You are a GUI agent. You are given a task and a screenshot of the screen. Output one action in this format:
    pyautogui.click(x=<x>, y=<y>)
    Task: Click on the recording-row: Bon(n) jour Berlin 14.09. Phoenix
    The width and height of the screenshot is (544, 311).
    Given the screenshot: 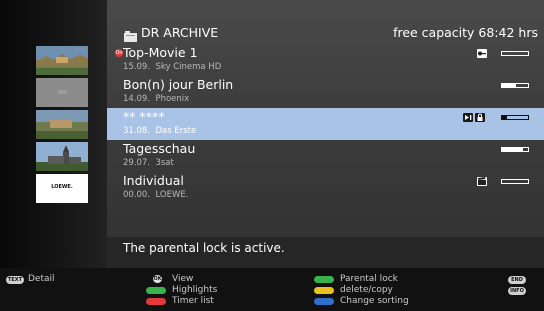 What is the action you would take?
    pyautogui.click(x=325, y=92)
    